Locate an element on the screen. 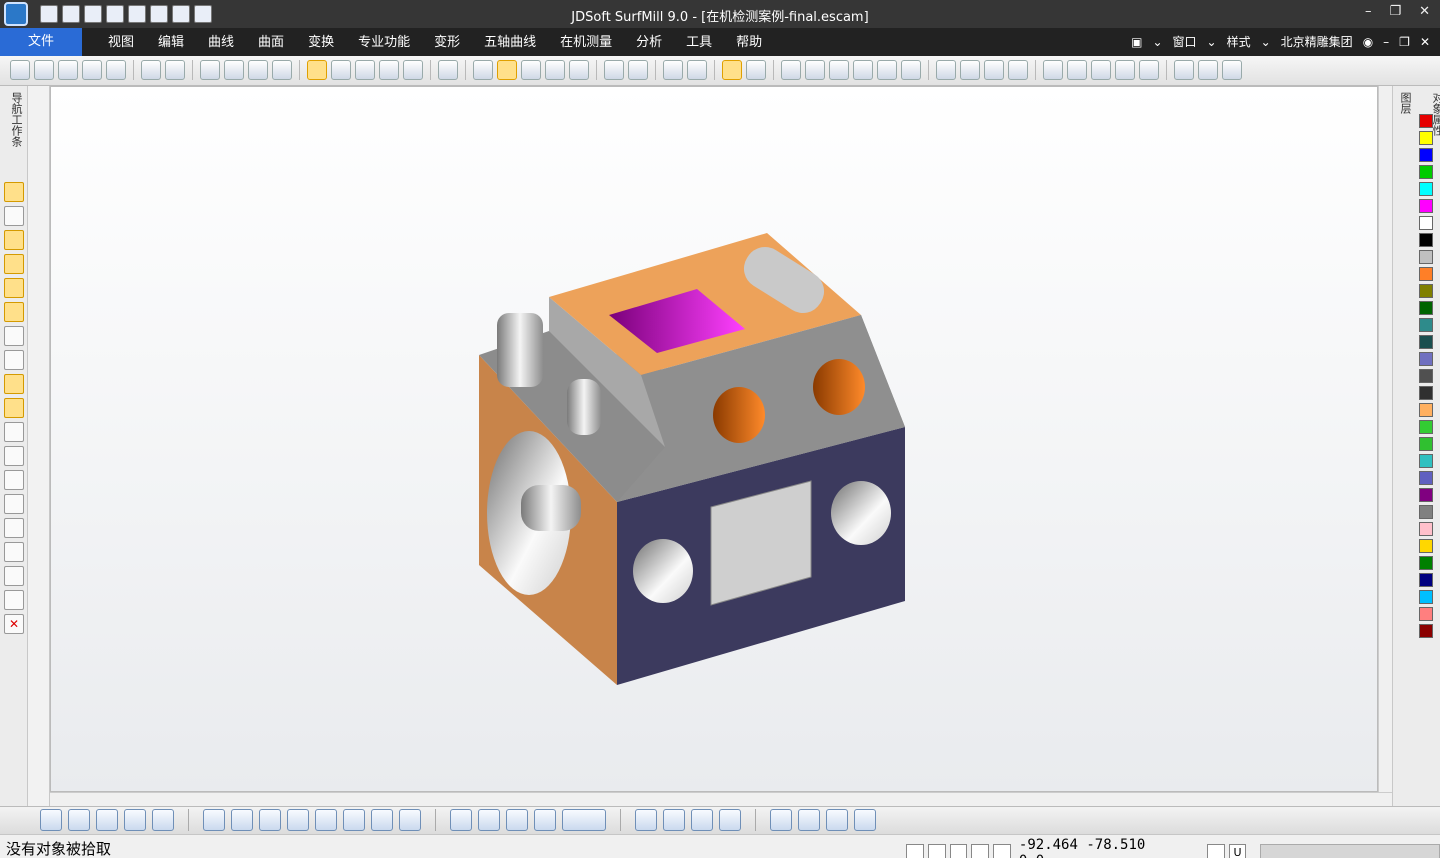  list-icon is located at coordinates (14, 600).